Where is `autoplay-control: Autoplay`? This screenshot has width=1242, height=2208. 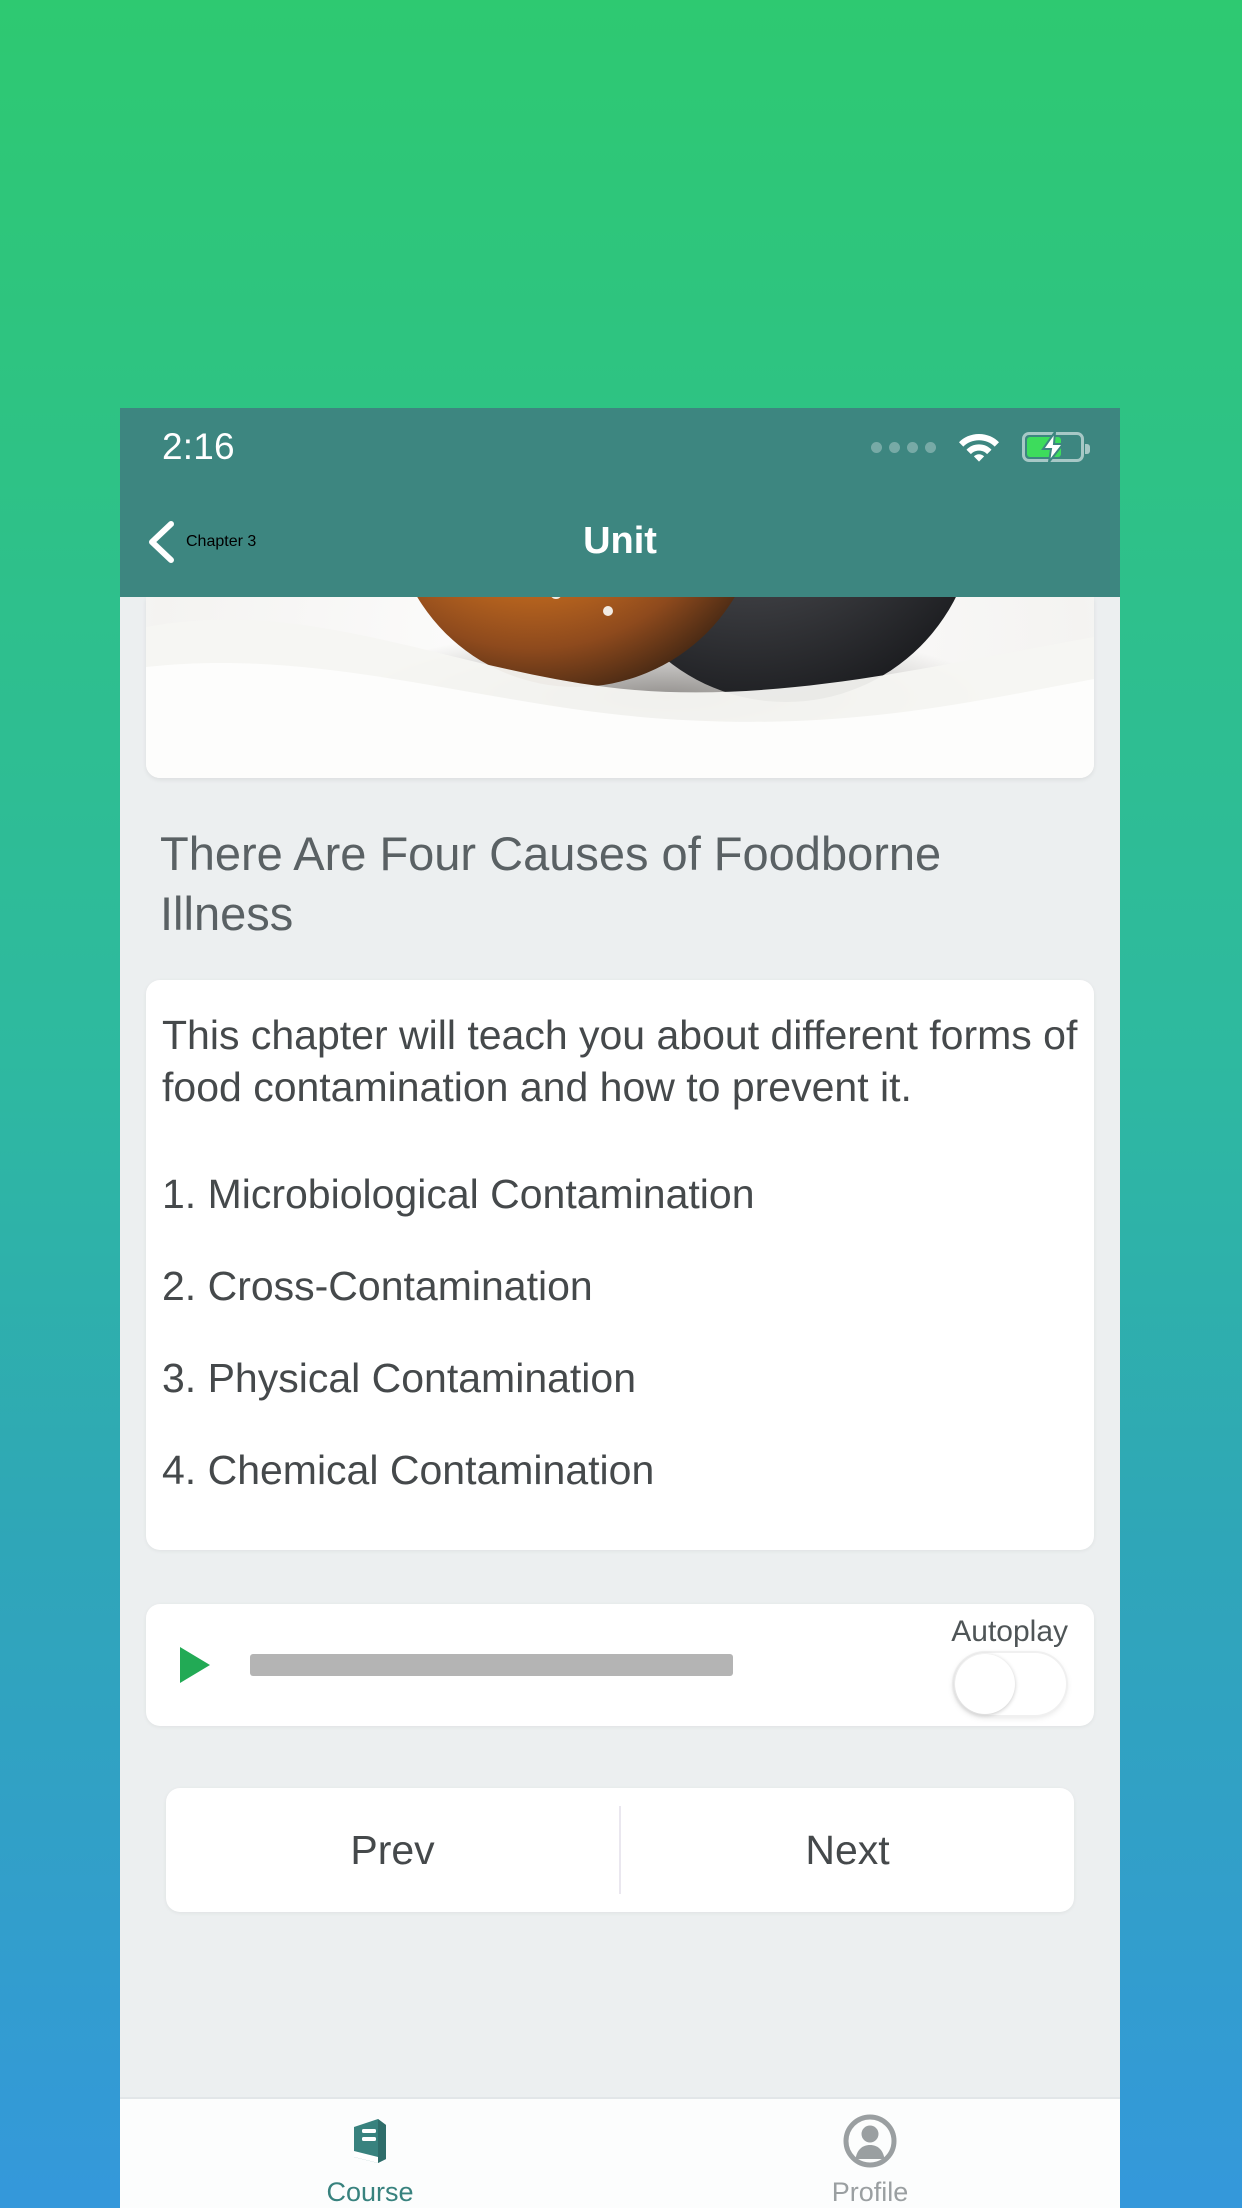
autoplay-control: Autoplay is located at coordinates (1009, 1665).